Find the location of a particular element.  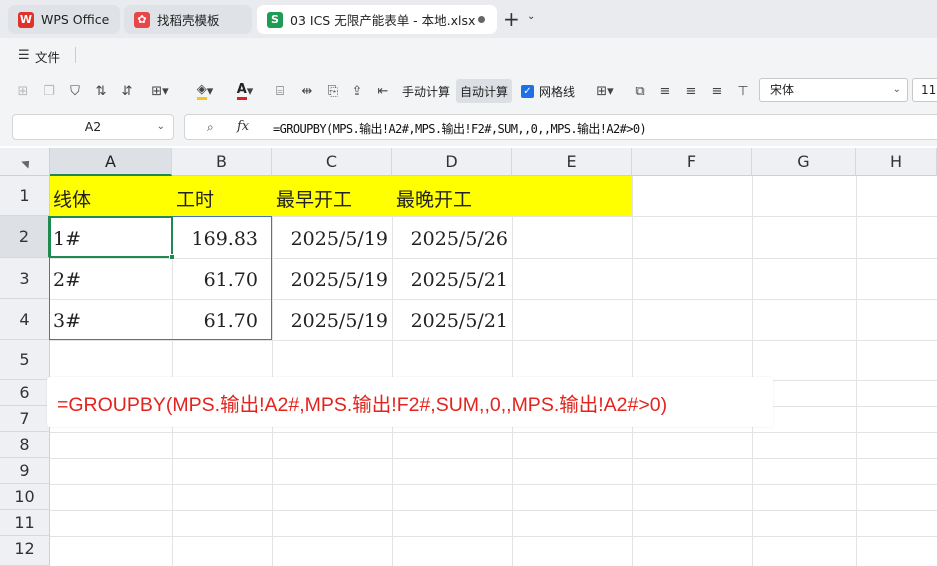

export-icon: ⇪ is located at coordinates (357, 91).